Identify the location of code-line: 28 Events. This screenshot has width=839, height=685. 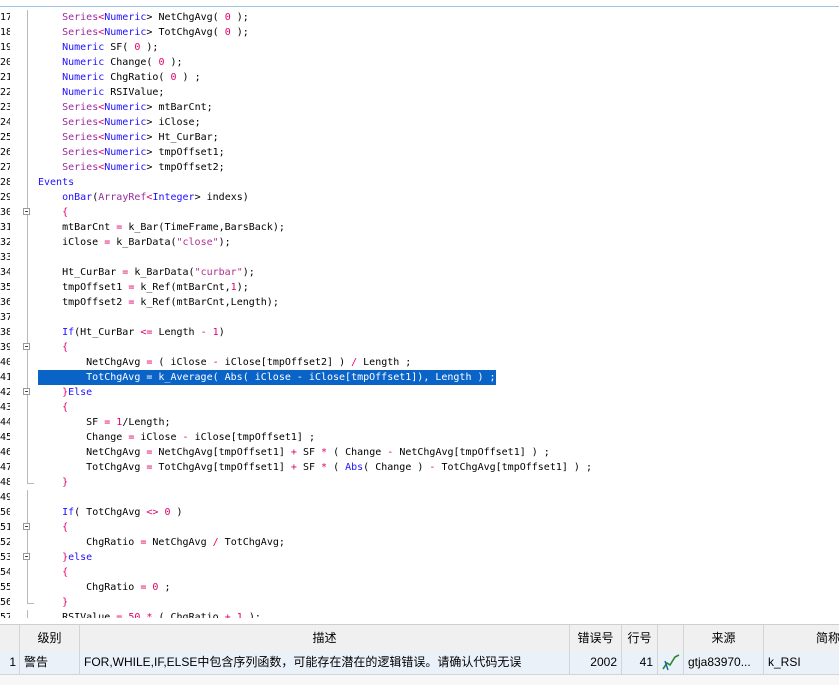
(419, 182).